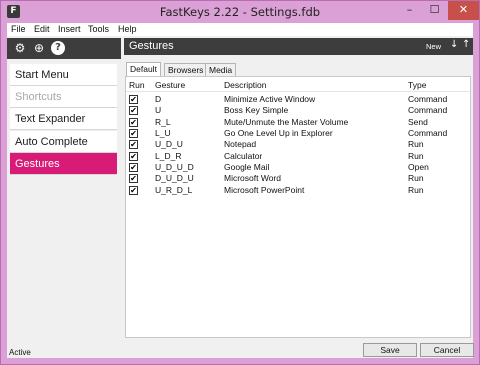  I want to click on gesture-cell: U_R_D_L, so click(174, 190).